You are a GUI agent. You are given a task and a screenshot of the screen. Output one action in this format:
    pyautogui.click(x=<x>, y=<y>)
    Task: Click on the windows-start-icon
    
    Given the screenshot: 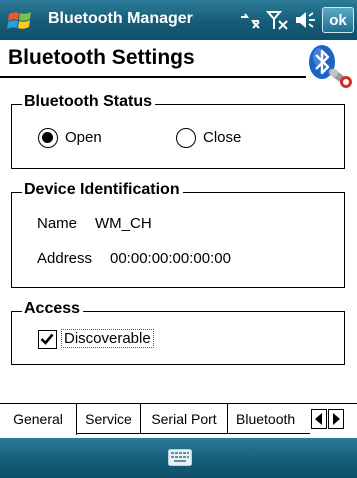 What is the action you would take?
    pyautogui.click(x=20, y=21)
    